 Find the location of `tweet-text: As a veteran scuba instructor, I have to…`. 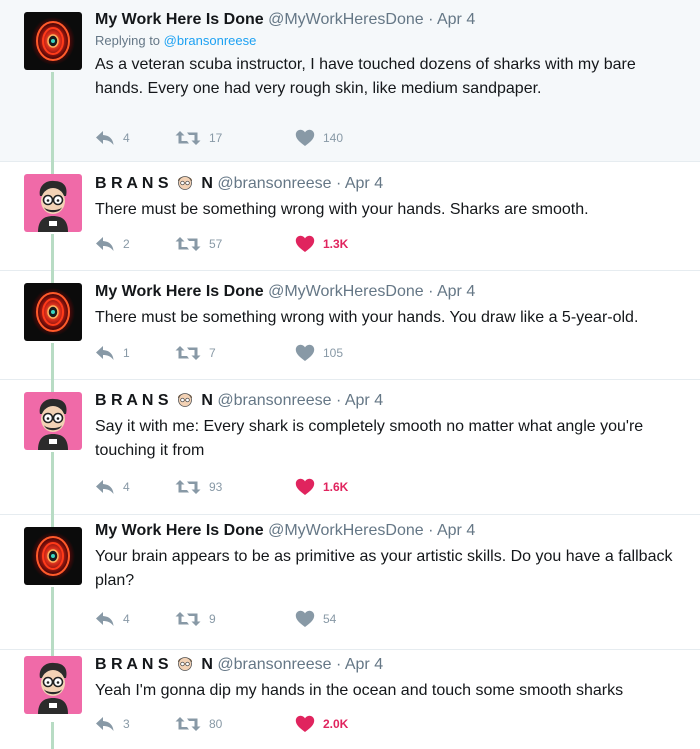

tweet-text: As a veteran scuba instructor, I have to… is located at coordinates (365, 76).